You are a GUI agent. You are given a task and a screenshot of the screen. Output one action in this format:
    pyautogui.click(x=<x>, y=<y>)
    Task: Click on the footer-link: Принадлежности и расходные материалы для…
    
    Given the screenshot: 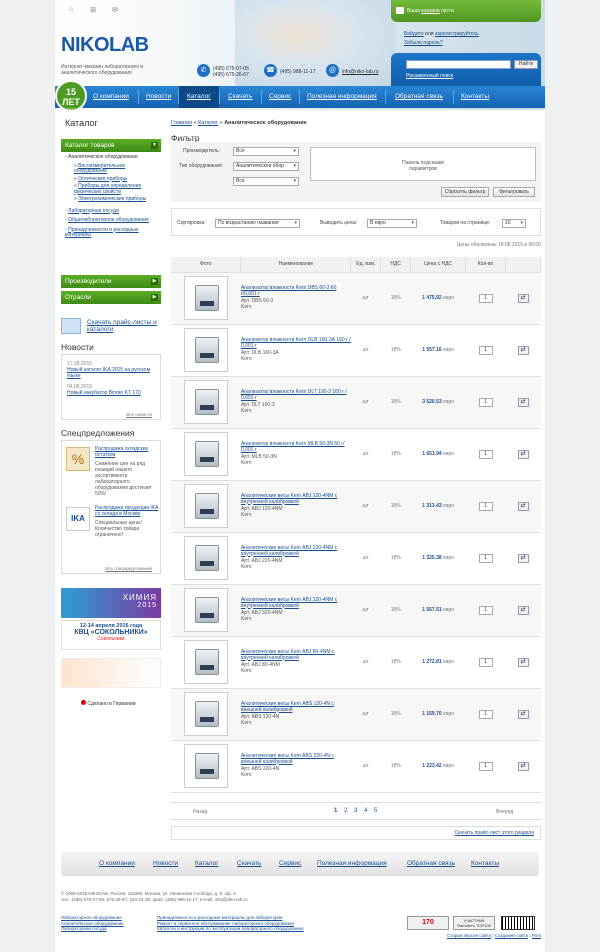 What is the action you would take?
    pyautogui.click(x=219, y=917)
    